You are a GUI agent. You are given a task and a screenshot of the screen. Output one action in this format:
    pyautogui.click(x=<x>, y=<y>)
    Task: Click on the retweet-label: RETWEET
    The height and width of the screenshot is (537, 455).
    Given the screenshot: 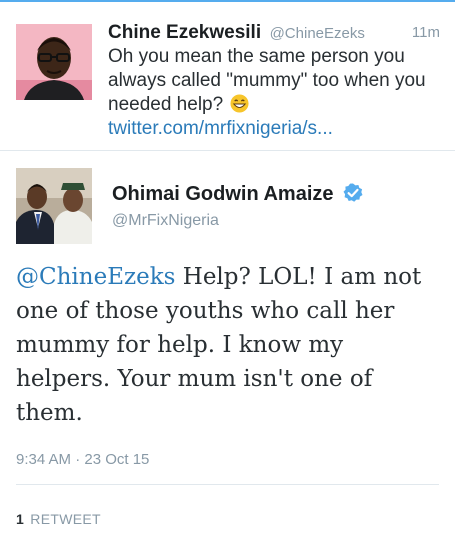 What is the action you would take?
    pyautogui.click(x=65, y=519)
    